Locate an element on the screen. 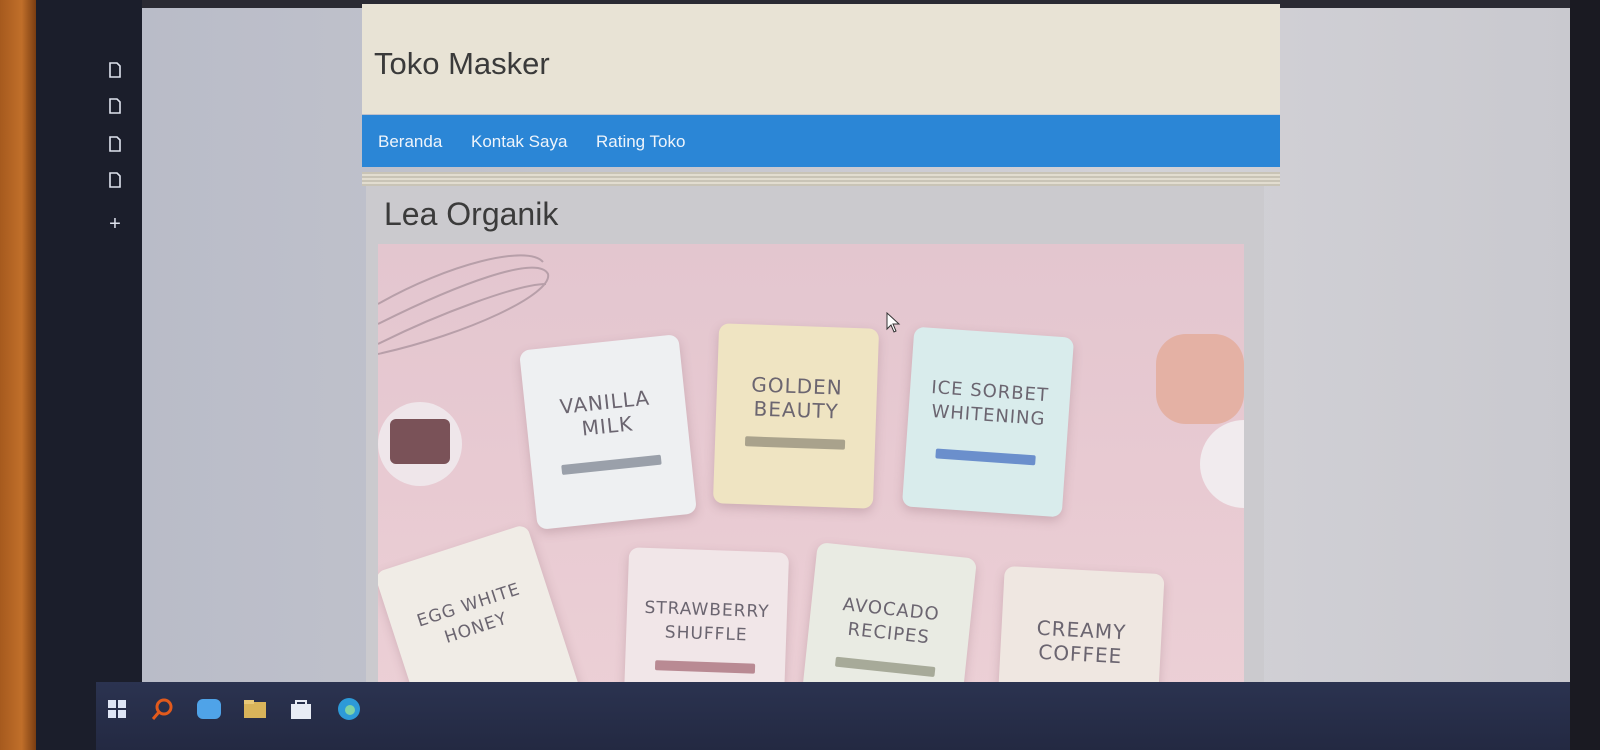 This screenshot has width=1600, height=750. nav-link-kontak-saya: Kontak Saya is located at coordinates (519, 142).